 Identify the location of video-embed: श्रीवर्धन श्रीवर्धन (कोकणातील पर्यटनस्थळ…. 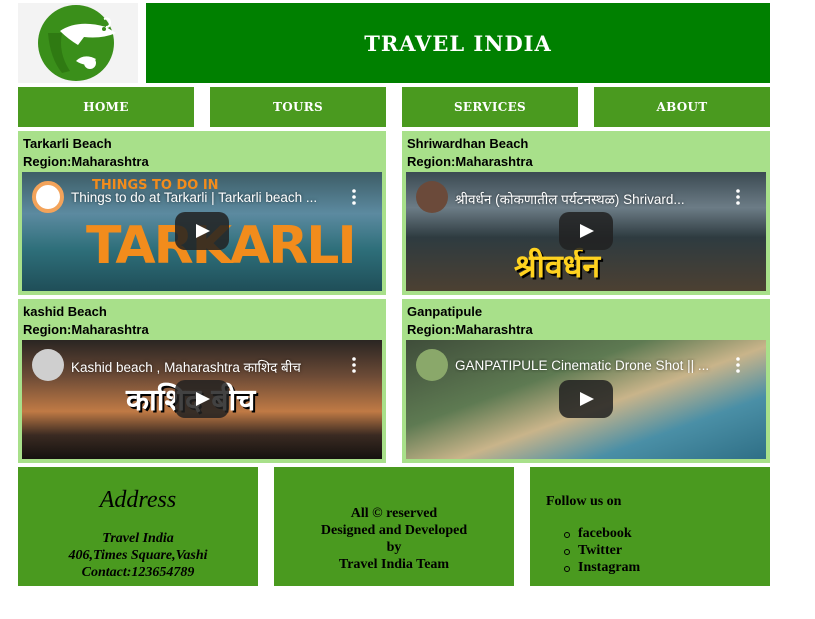
(586, 231).